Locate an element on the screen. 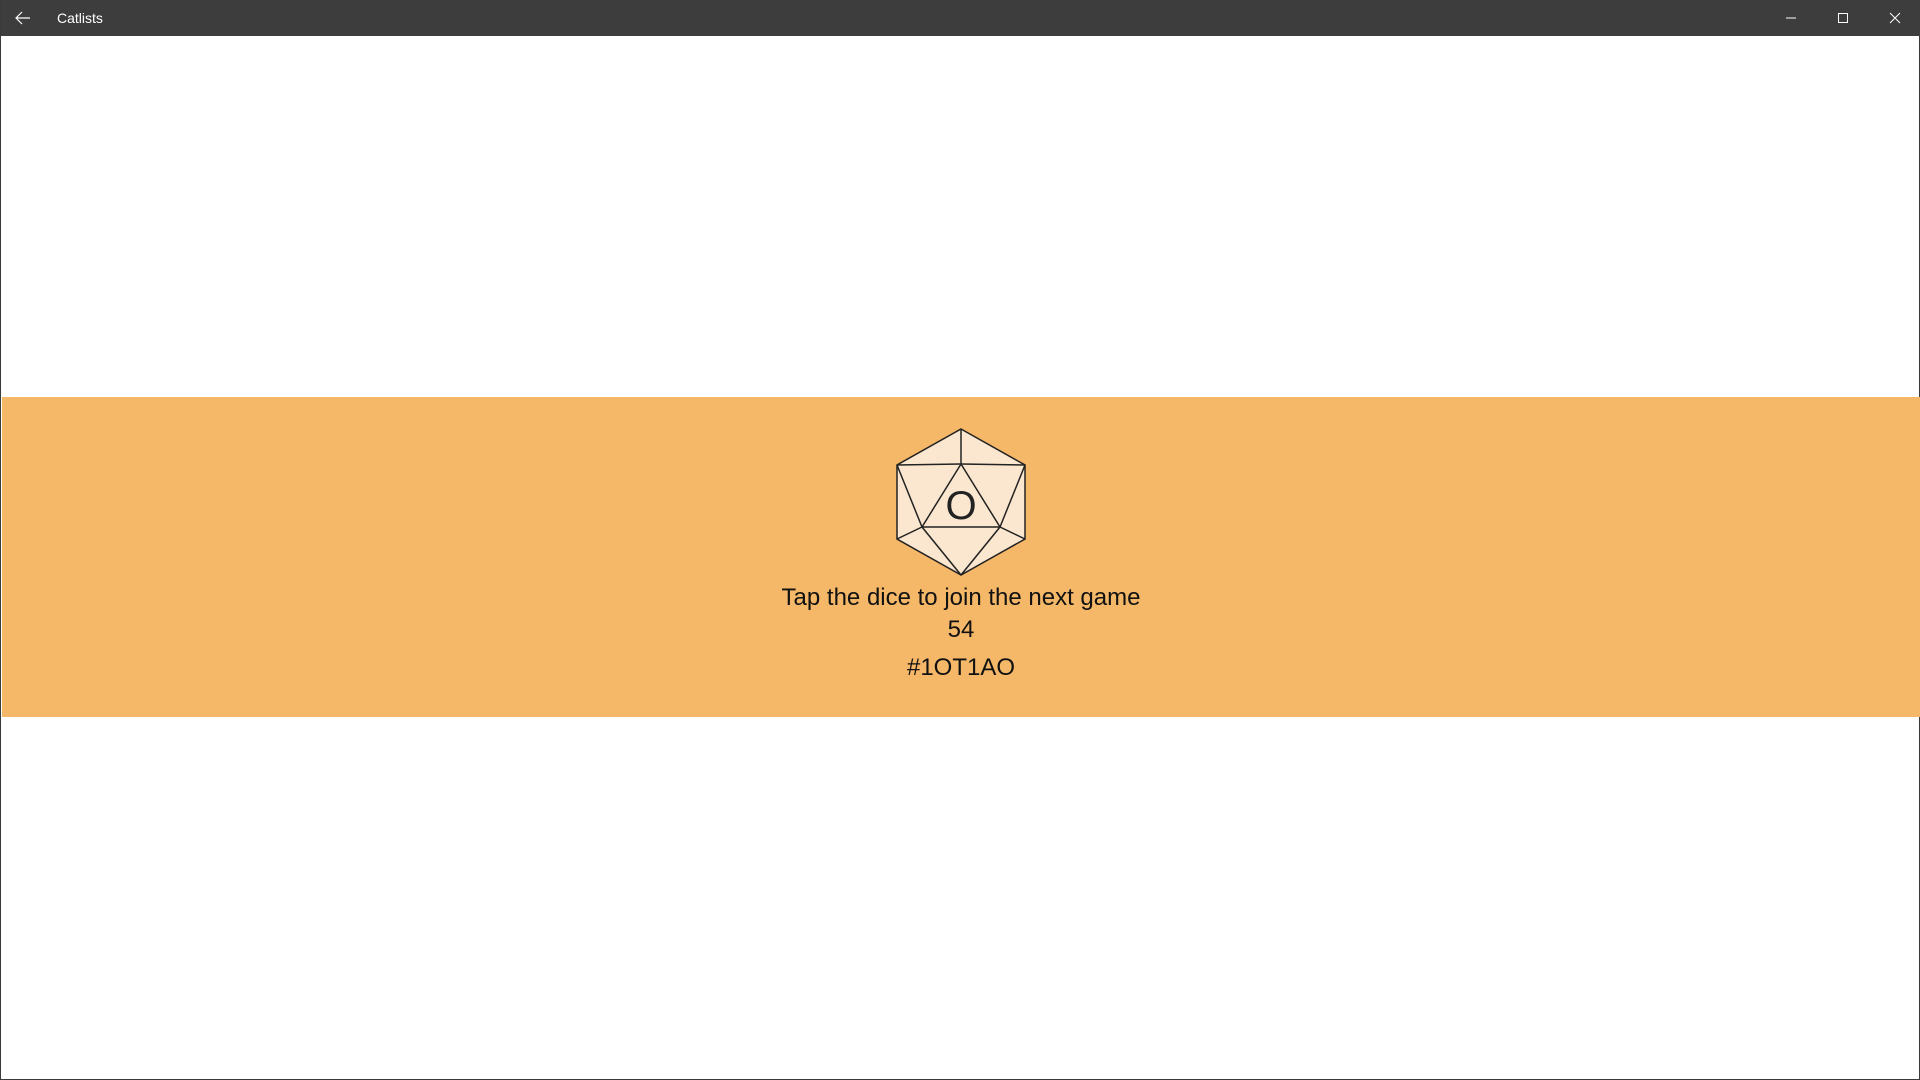 This screenshot has width=1920, height=1080. dice-button: O is located at coordinates (961, 502).